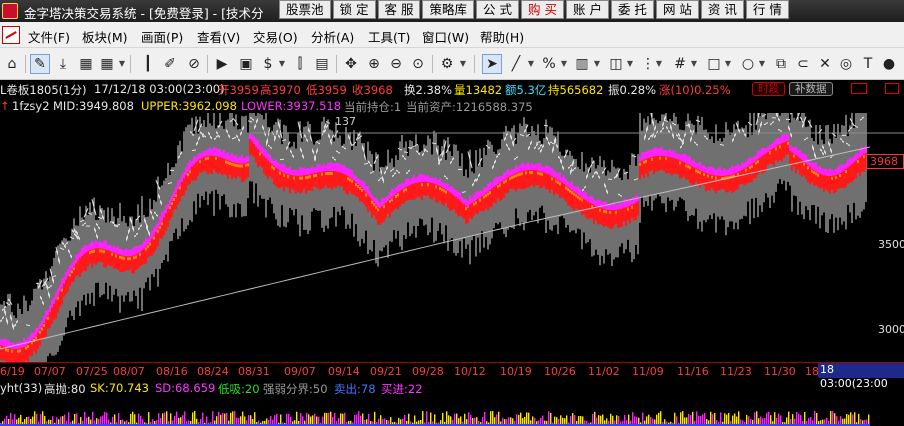 This screenshot has width=904, height=426. What do you see at coordinates (399, 9) in the screenshot?
I see `service-button: 客 服` at bounding box center [399, 9].